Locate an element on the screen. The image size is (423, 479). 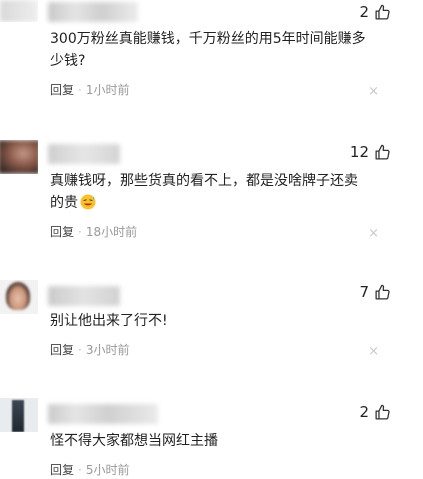
like-button: 7 is located at coordinates (375, 292).